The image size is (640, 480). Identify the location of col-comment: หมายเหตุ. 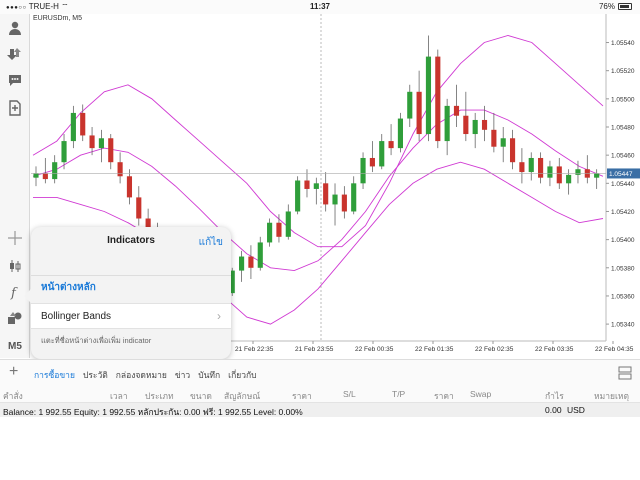
(611, 396).